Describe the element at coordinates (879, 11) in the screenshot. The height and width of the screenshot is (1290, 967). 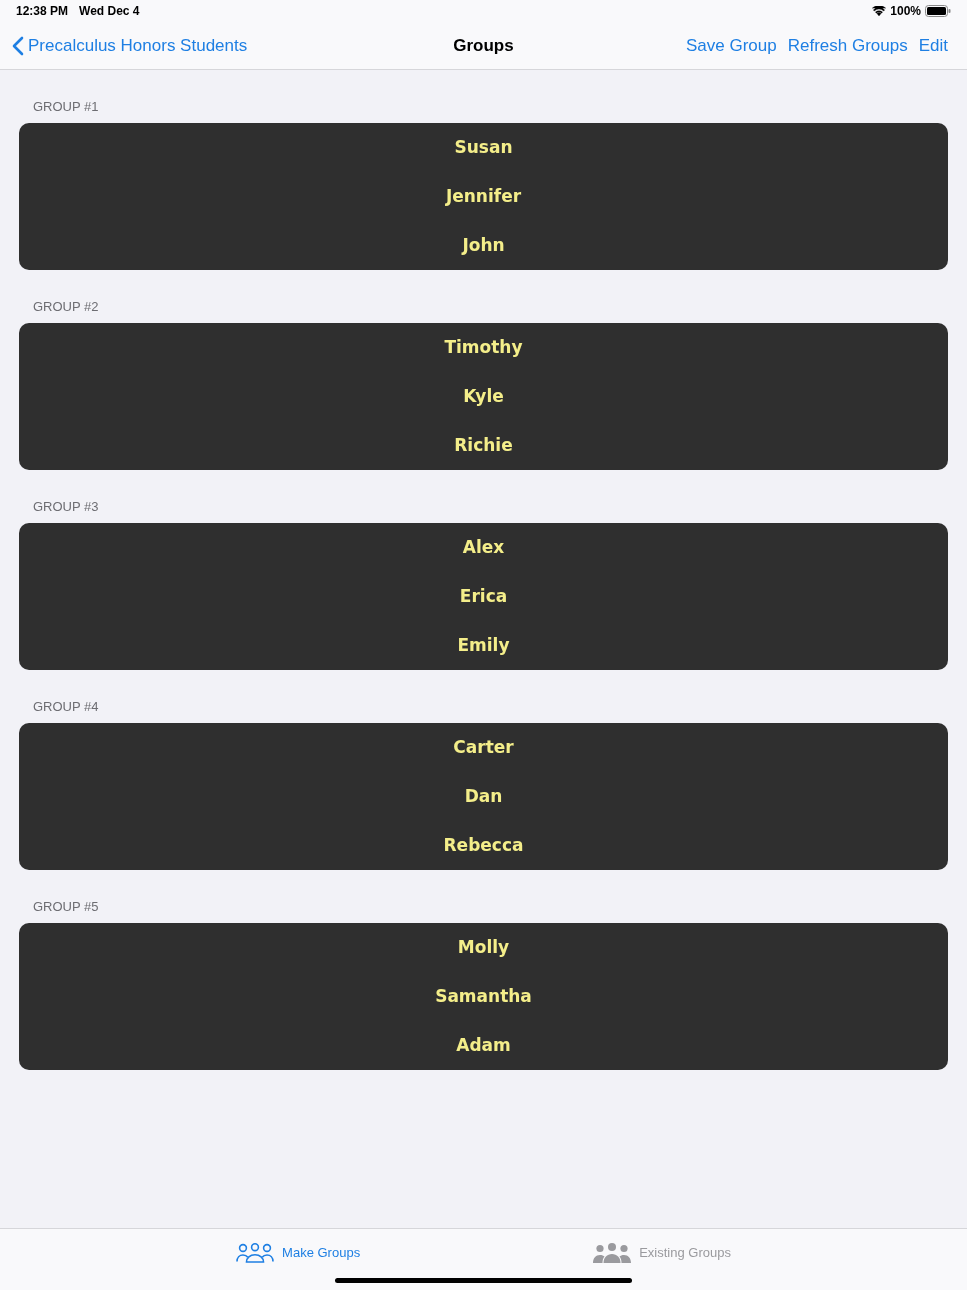
I see `wifi-icon` at that location.